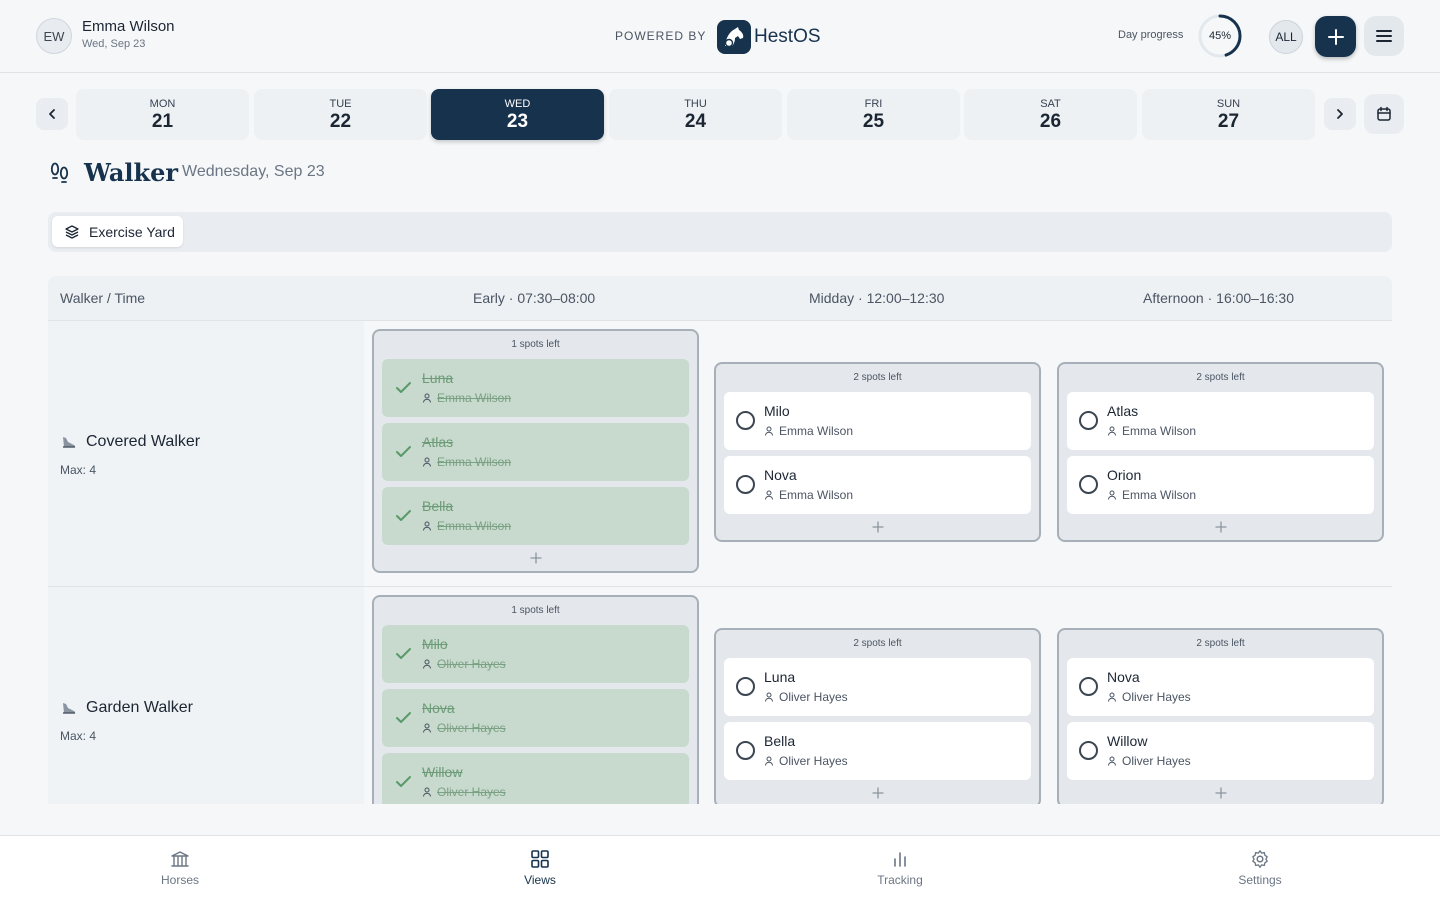  What do you see at coordinates (535, 344) in the screenshot?
I see `spots-left: 1 spots left` at bounding box center [535, 344].